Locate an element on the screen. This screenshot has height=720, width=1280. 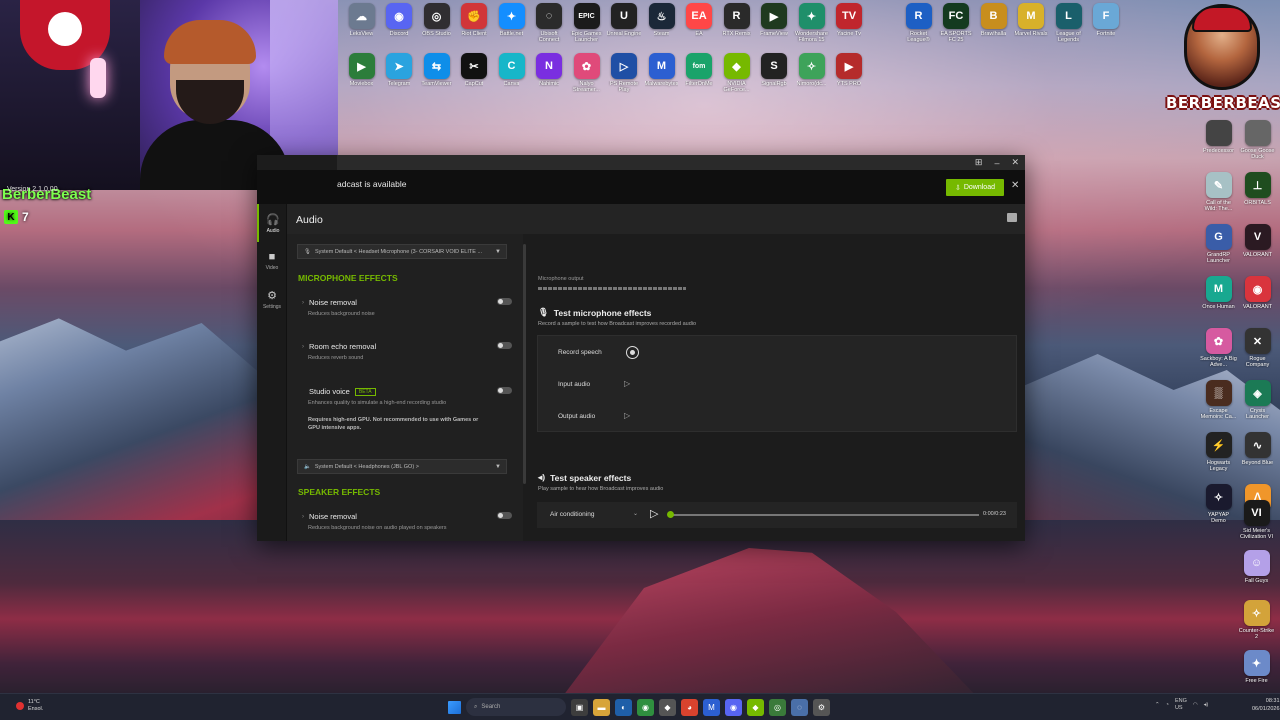
room-echo-toggle is located at coordinates (504, 345).